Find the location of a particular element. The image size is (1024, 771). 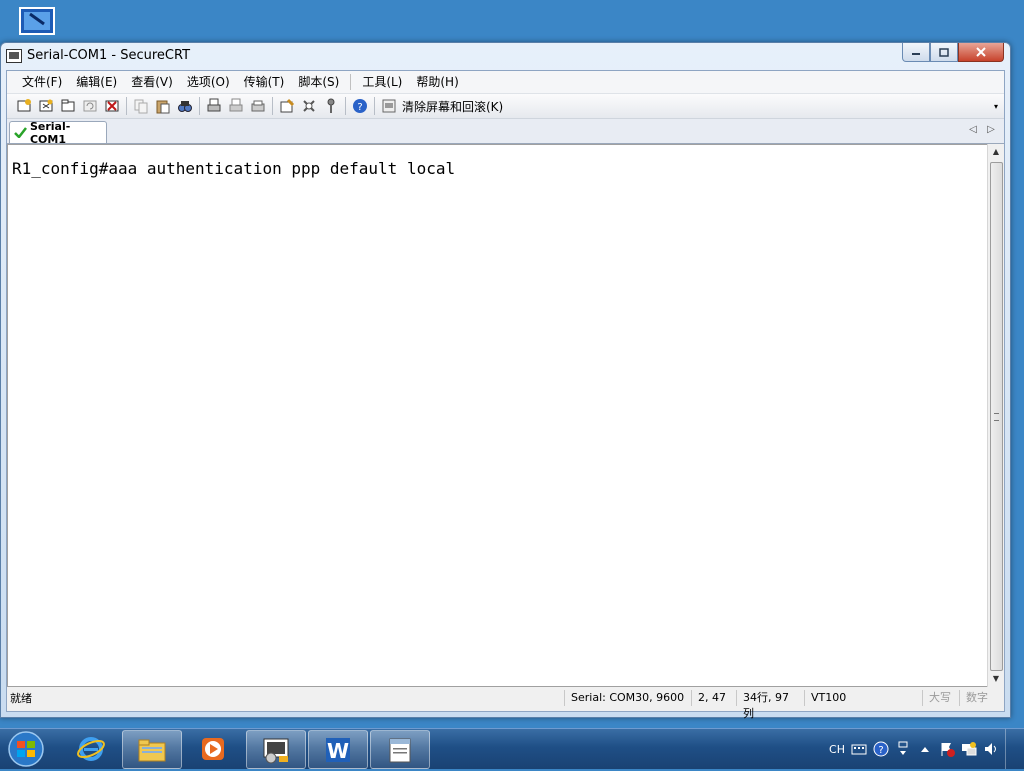

help-icon: ? is located at coordinates (360, 106).